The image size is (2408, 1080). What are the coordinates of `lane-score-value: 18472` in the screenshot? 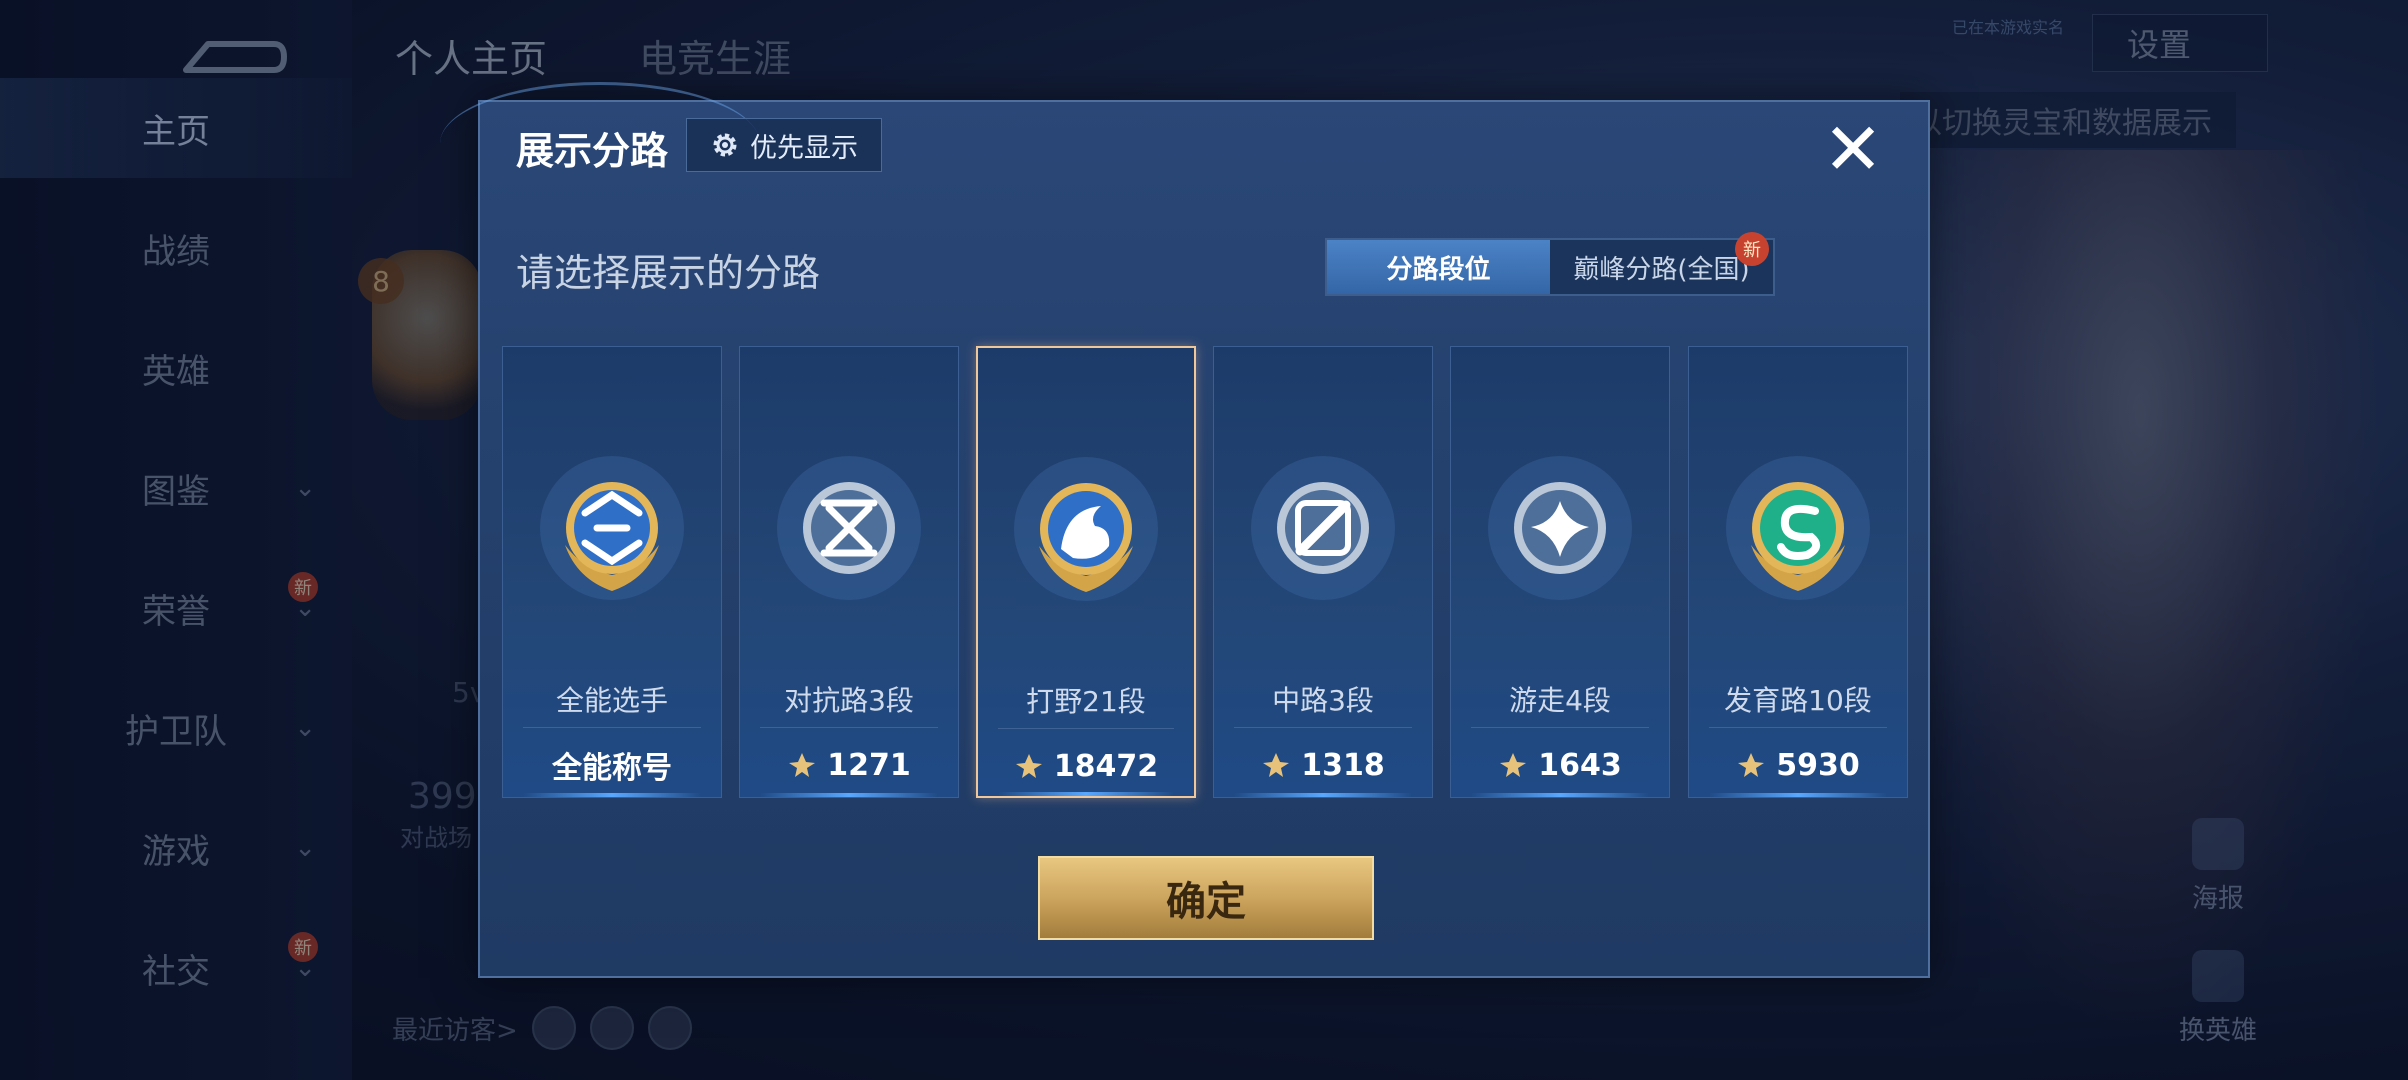 It's located at (1106, 766).